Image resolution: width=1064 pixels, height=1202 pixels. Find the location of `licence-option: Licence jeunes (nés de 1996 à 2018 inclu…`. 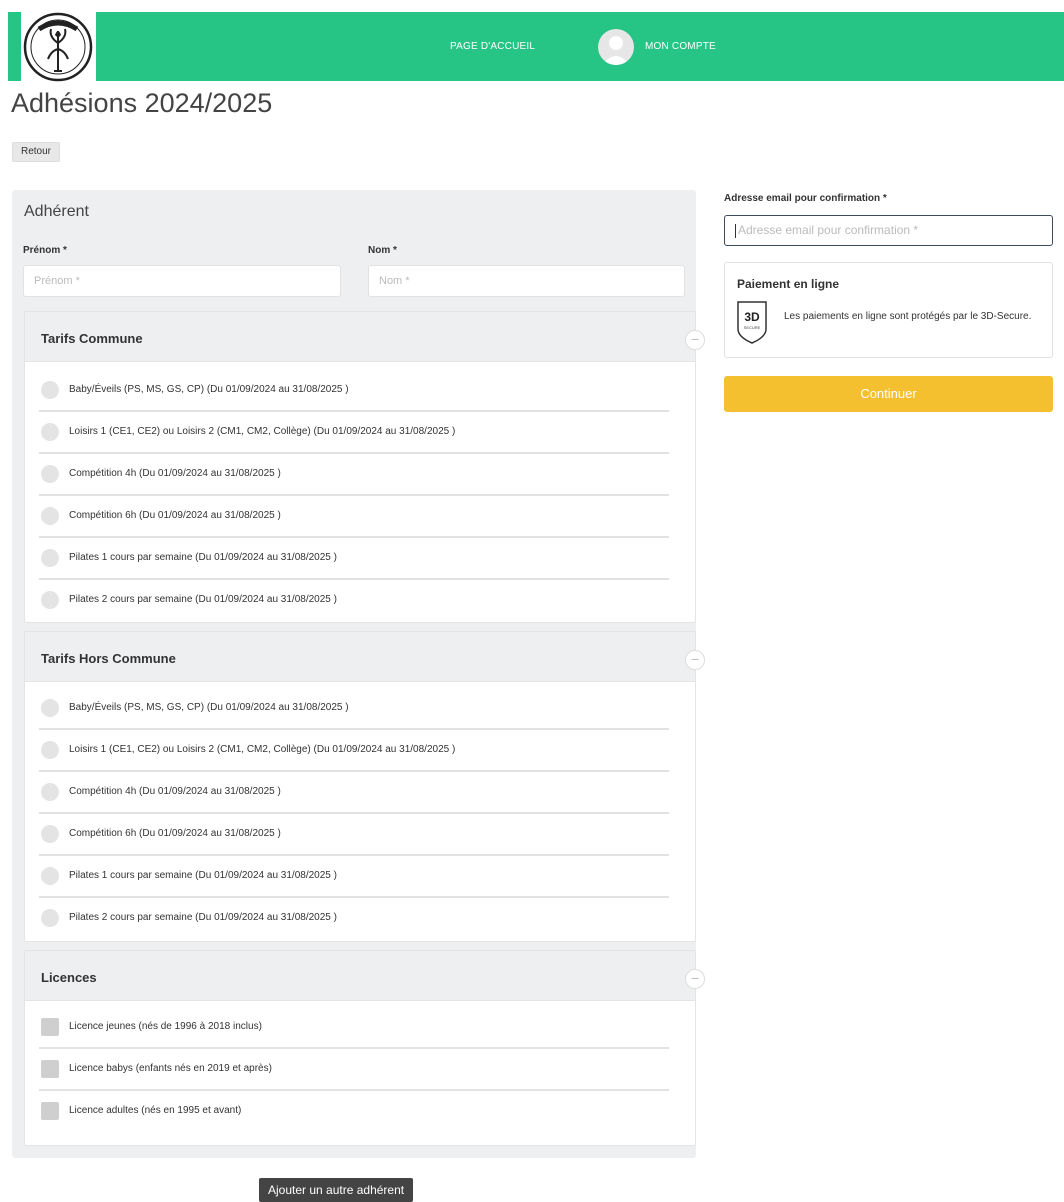

licence-option: Licence jeunes (nés de 1996 à 2018 inclu… is located at coordinates (354, 1028).